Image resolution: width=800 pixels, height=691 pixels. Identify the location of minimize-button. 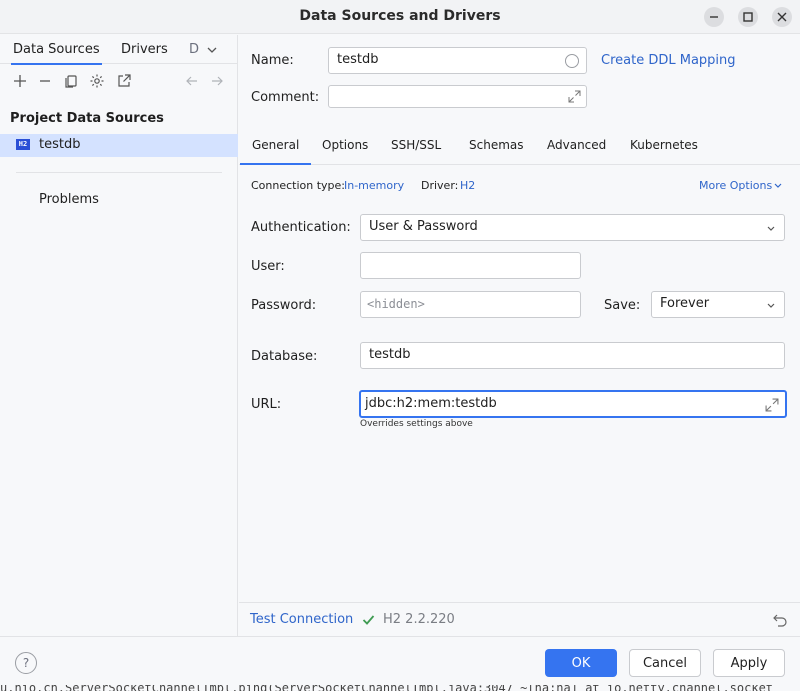
(714, 17).